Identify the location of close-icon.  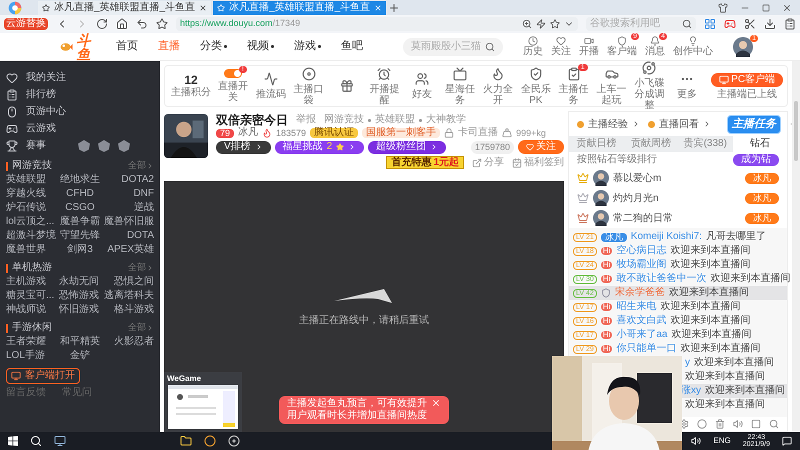
(787, 7).